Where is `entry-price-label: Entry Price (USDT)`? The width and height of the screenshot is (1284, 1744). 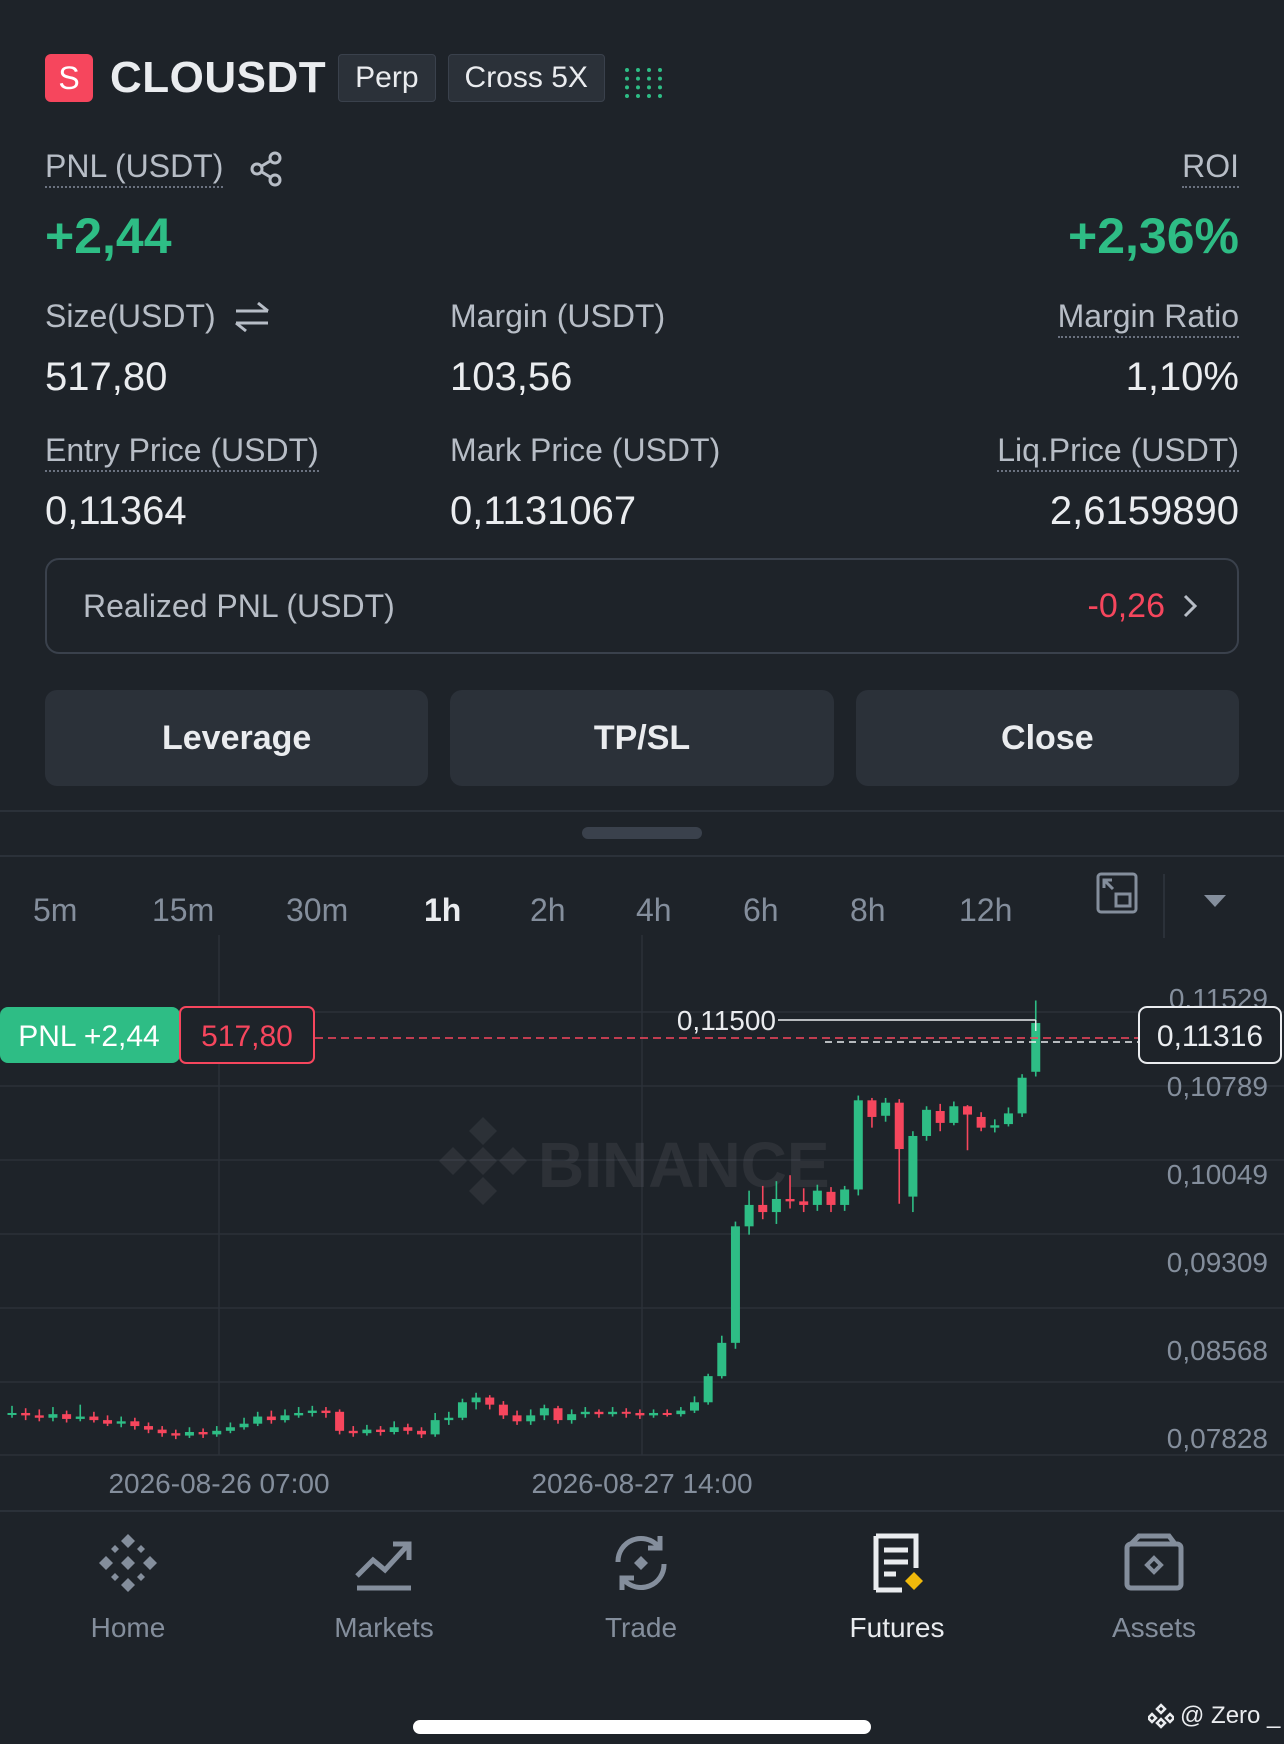 entry-price-label: Entry Price (USDT) is located at coordinates (182, 452).